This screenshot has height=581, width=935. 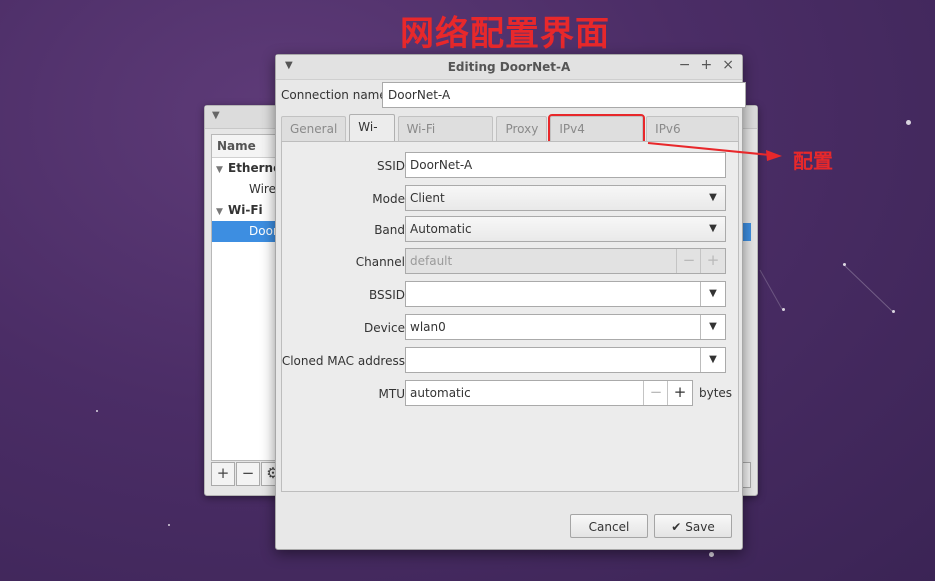 I want to click on mode-label: Mode, so click(x=388, y=199).